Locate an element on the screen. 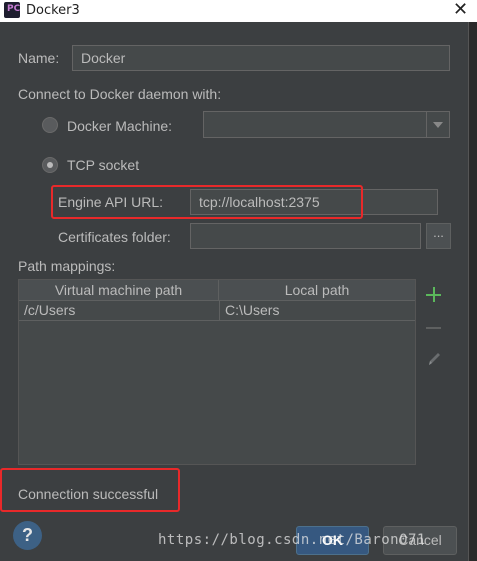 This screenshot has height=561, width=477. pencil-icon is located at coordinates (434, 359).